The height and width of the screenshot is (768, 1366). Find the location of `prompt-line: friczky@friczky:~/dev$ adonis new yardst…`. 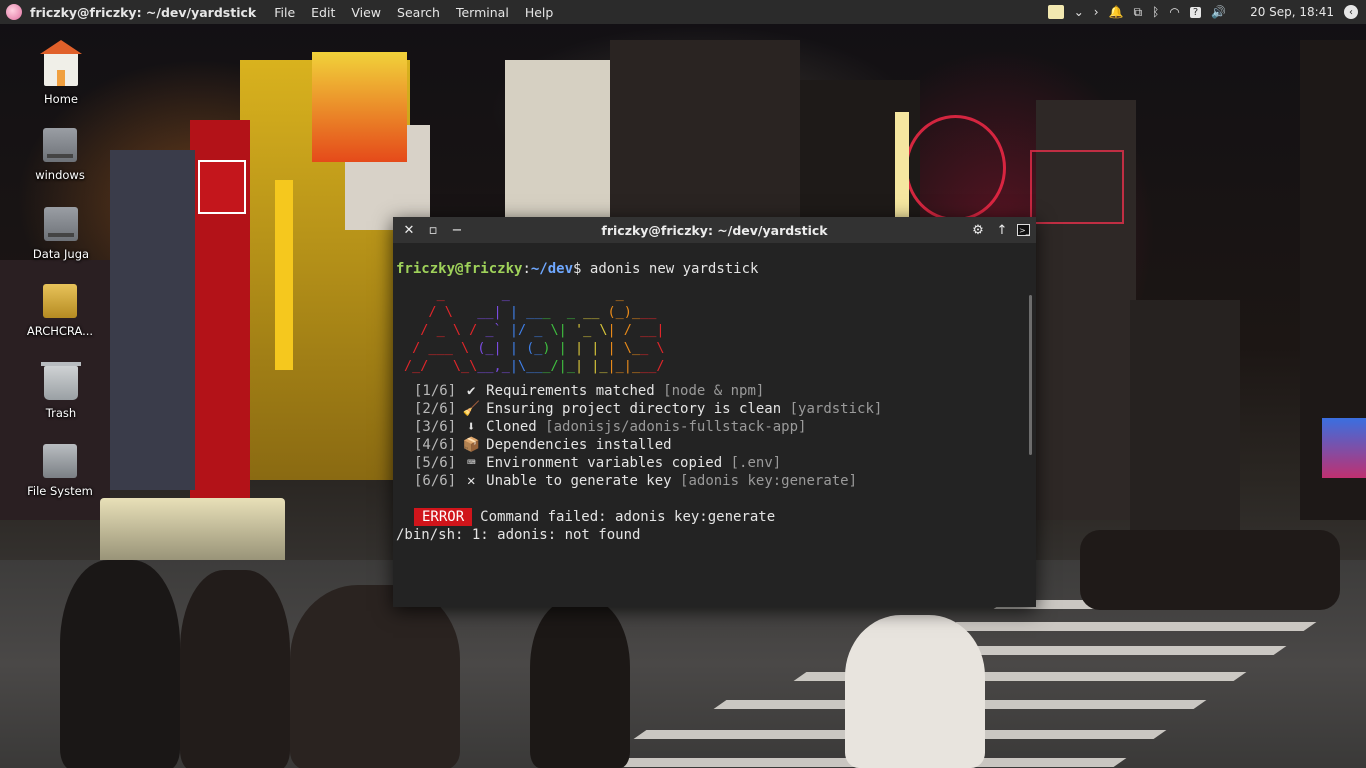

prompt-line: friczky@friczky:~/dev$ adonis new yardst… is located at coordinates (577, 269).